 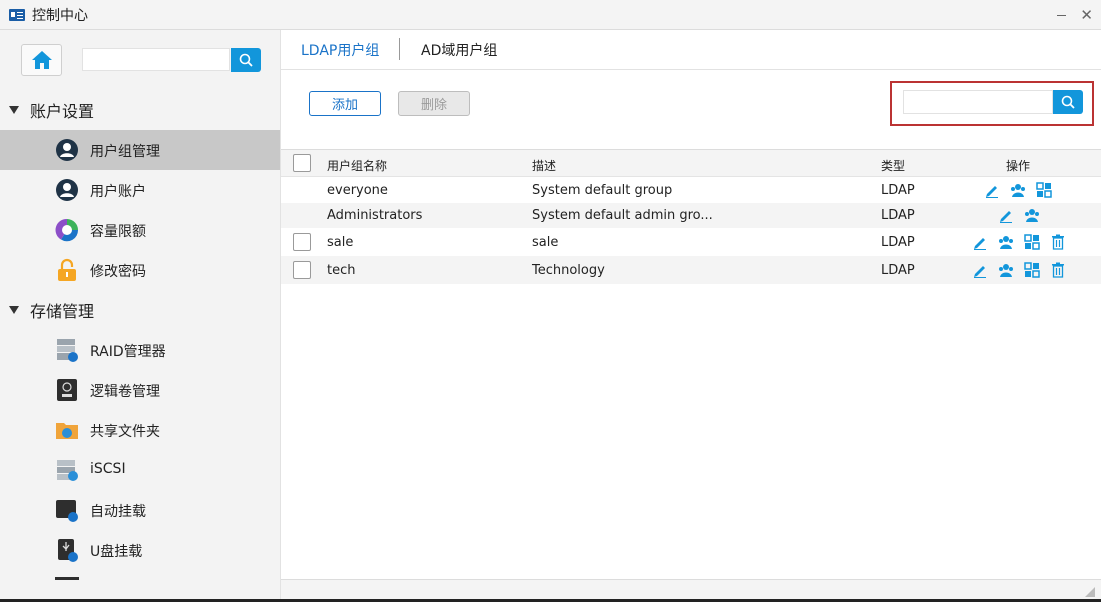 I want to click on sidebar-search-input, so click(x=156, y=59).